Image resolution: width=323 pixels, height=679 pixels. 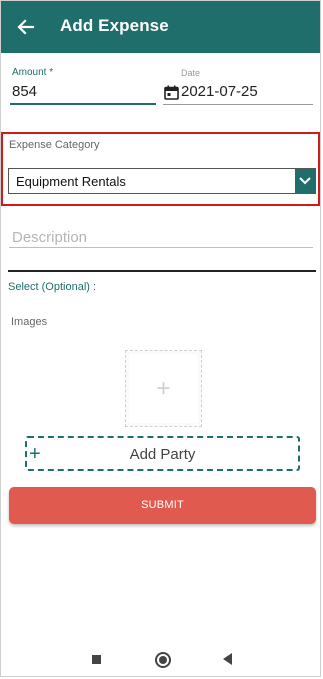 I want to click on submit-button: SUBMIT, so click(x=162, y=505).